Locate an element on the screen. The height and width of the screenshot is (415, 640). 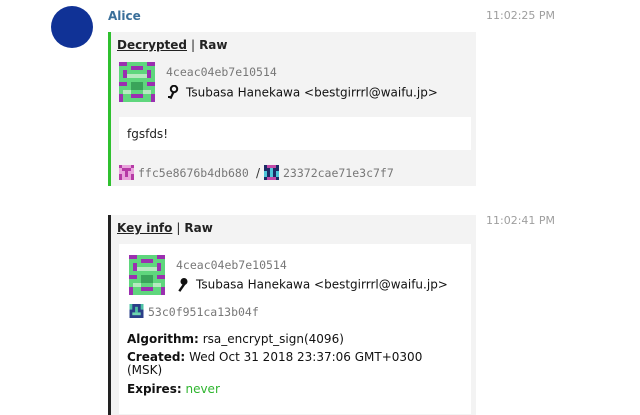
hash-b-identicon is located at coordinates (271, 172).